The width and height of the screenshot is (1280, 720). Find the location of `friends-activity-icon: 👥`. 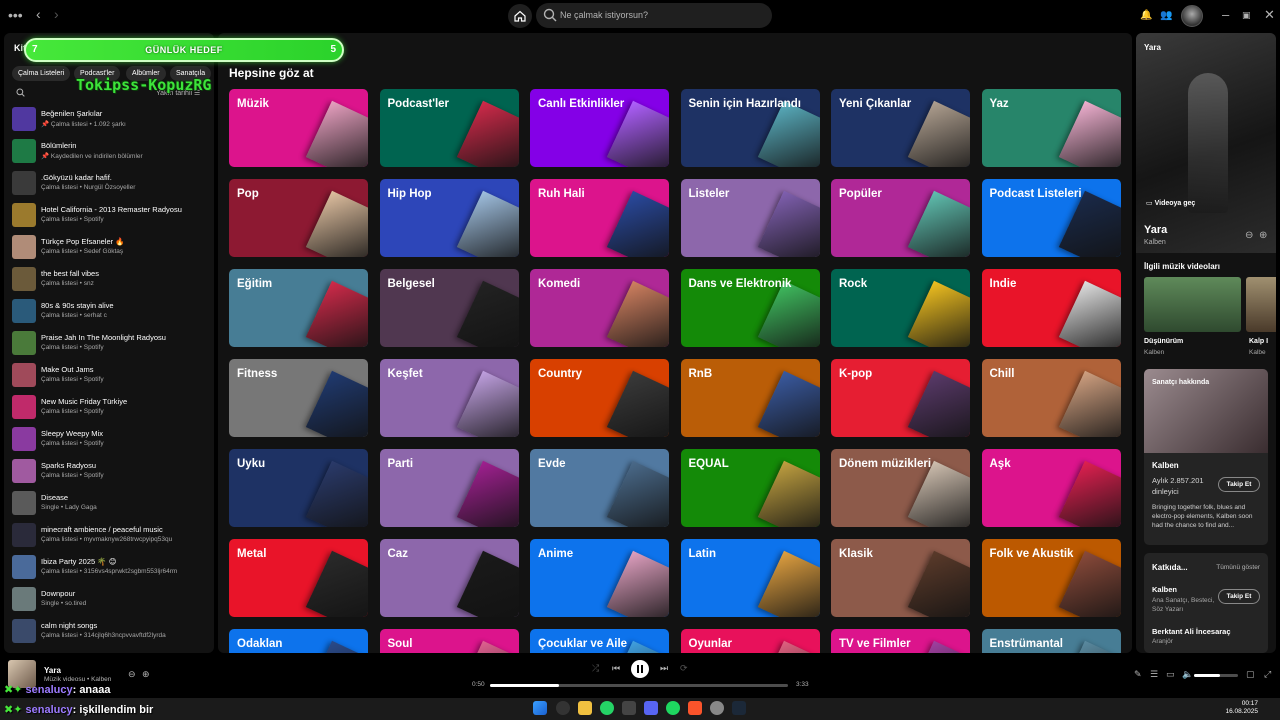

friends-activity-icon: 👥 is located at coordinates (1166, 16).